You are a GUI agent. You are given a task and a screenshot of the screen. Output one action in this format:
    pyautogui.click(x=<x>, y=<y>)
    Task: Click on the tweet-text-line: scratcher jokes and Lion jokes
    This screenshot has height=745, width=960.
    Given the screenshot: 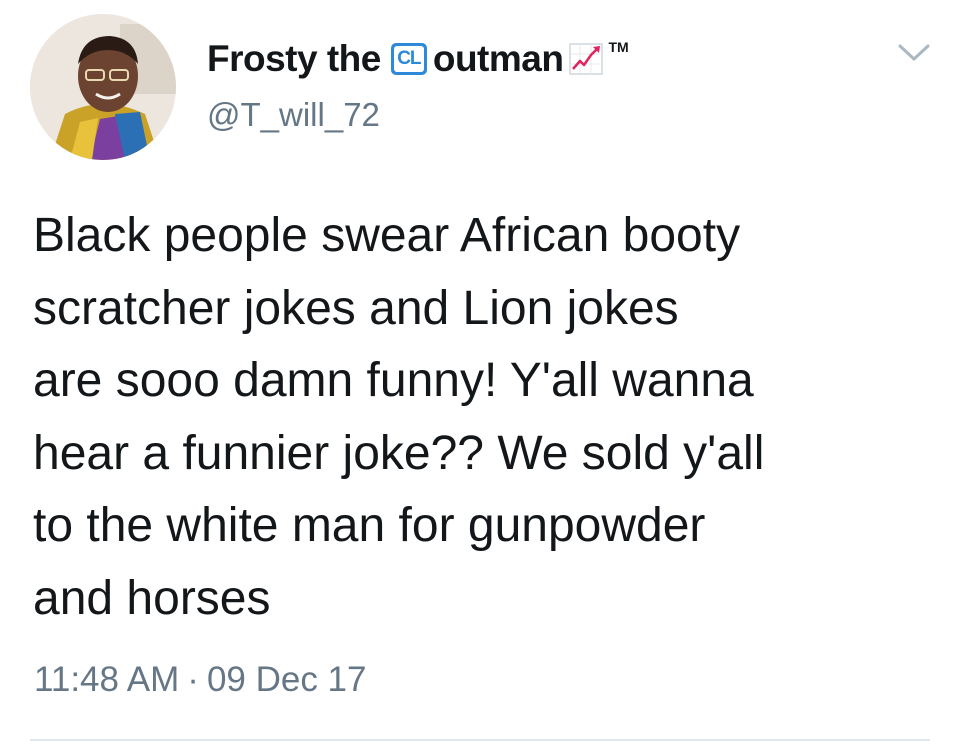 What is the action you would take?
    pyautogui.click(x=356, y=308)
    